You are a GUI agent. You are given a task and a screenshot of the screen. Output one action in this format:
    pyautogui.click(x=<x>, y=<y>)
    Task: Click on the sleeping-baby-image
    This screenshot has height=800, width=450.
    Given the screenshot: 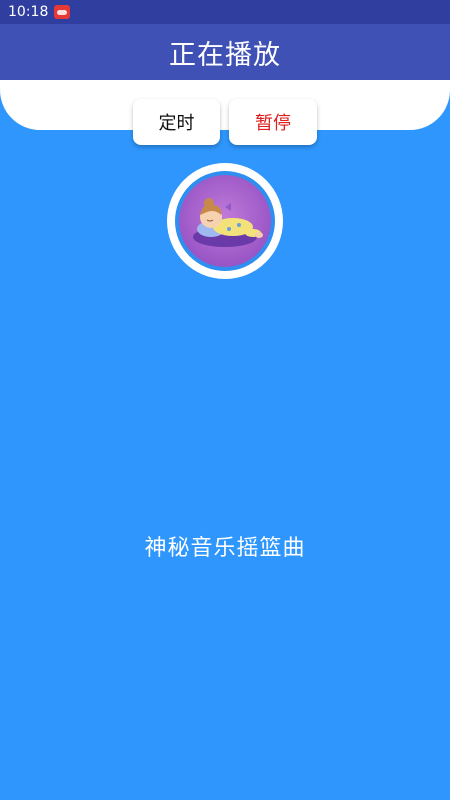 What is the action you would take?
    pyautogui.click(x=225, y=221)
    